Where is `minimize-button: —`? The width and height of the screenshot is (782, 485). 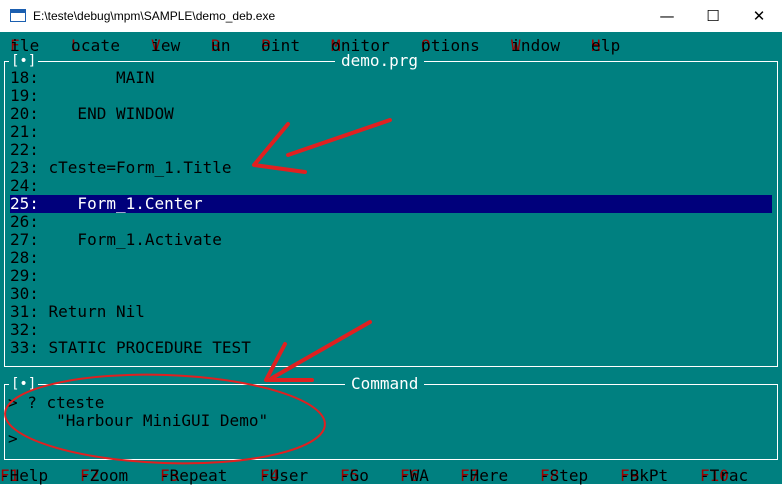
minimize-button: — is located at coordinates (667, 16).